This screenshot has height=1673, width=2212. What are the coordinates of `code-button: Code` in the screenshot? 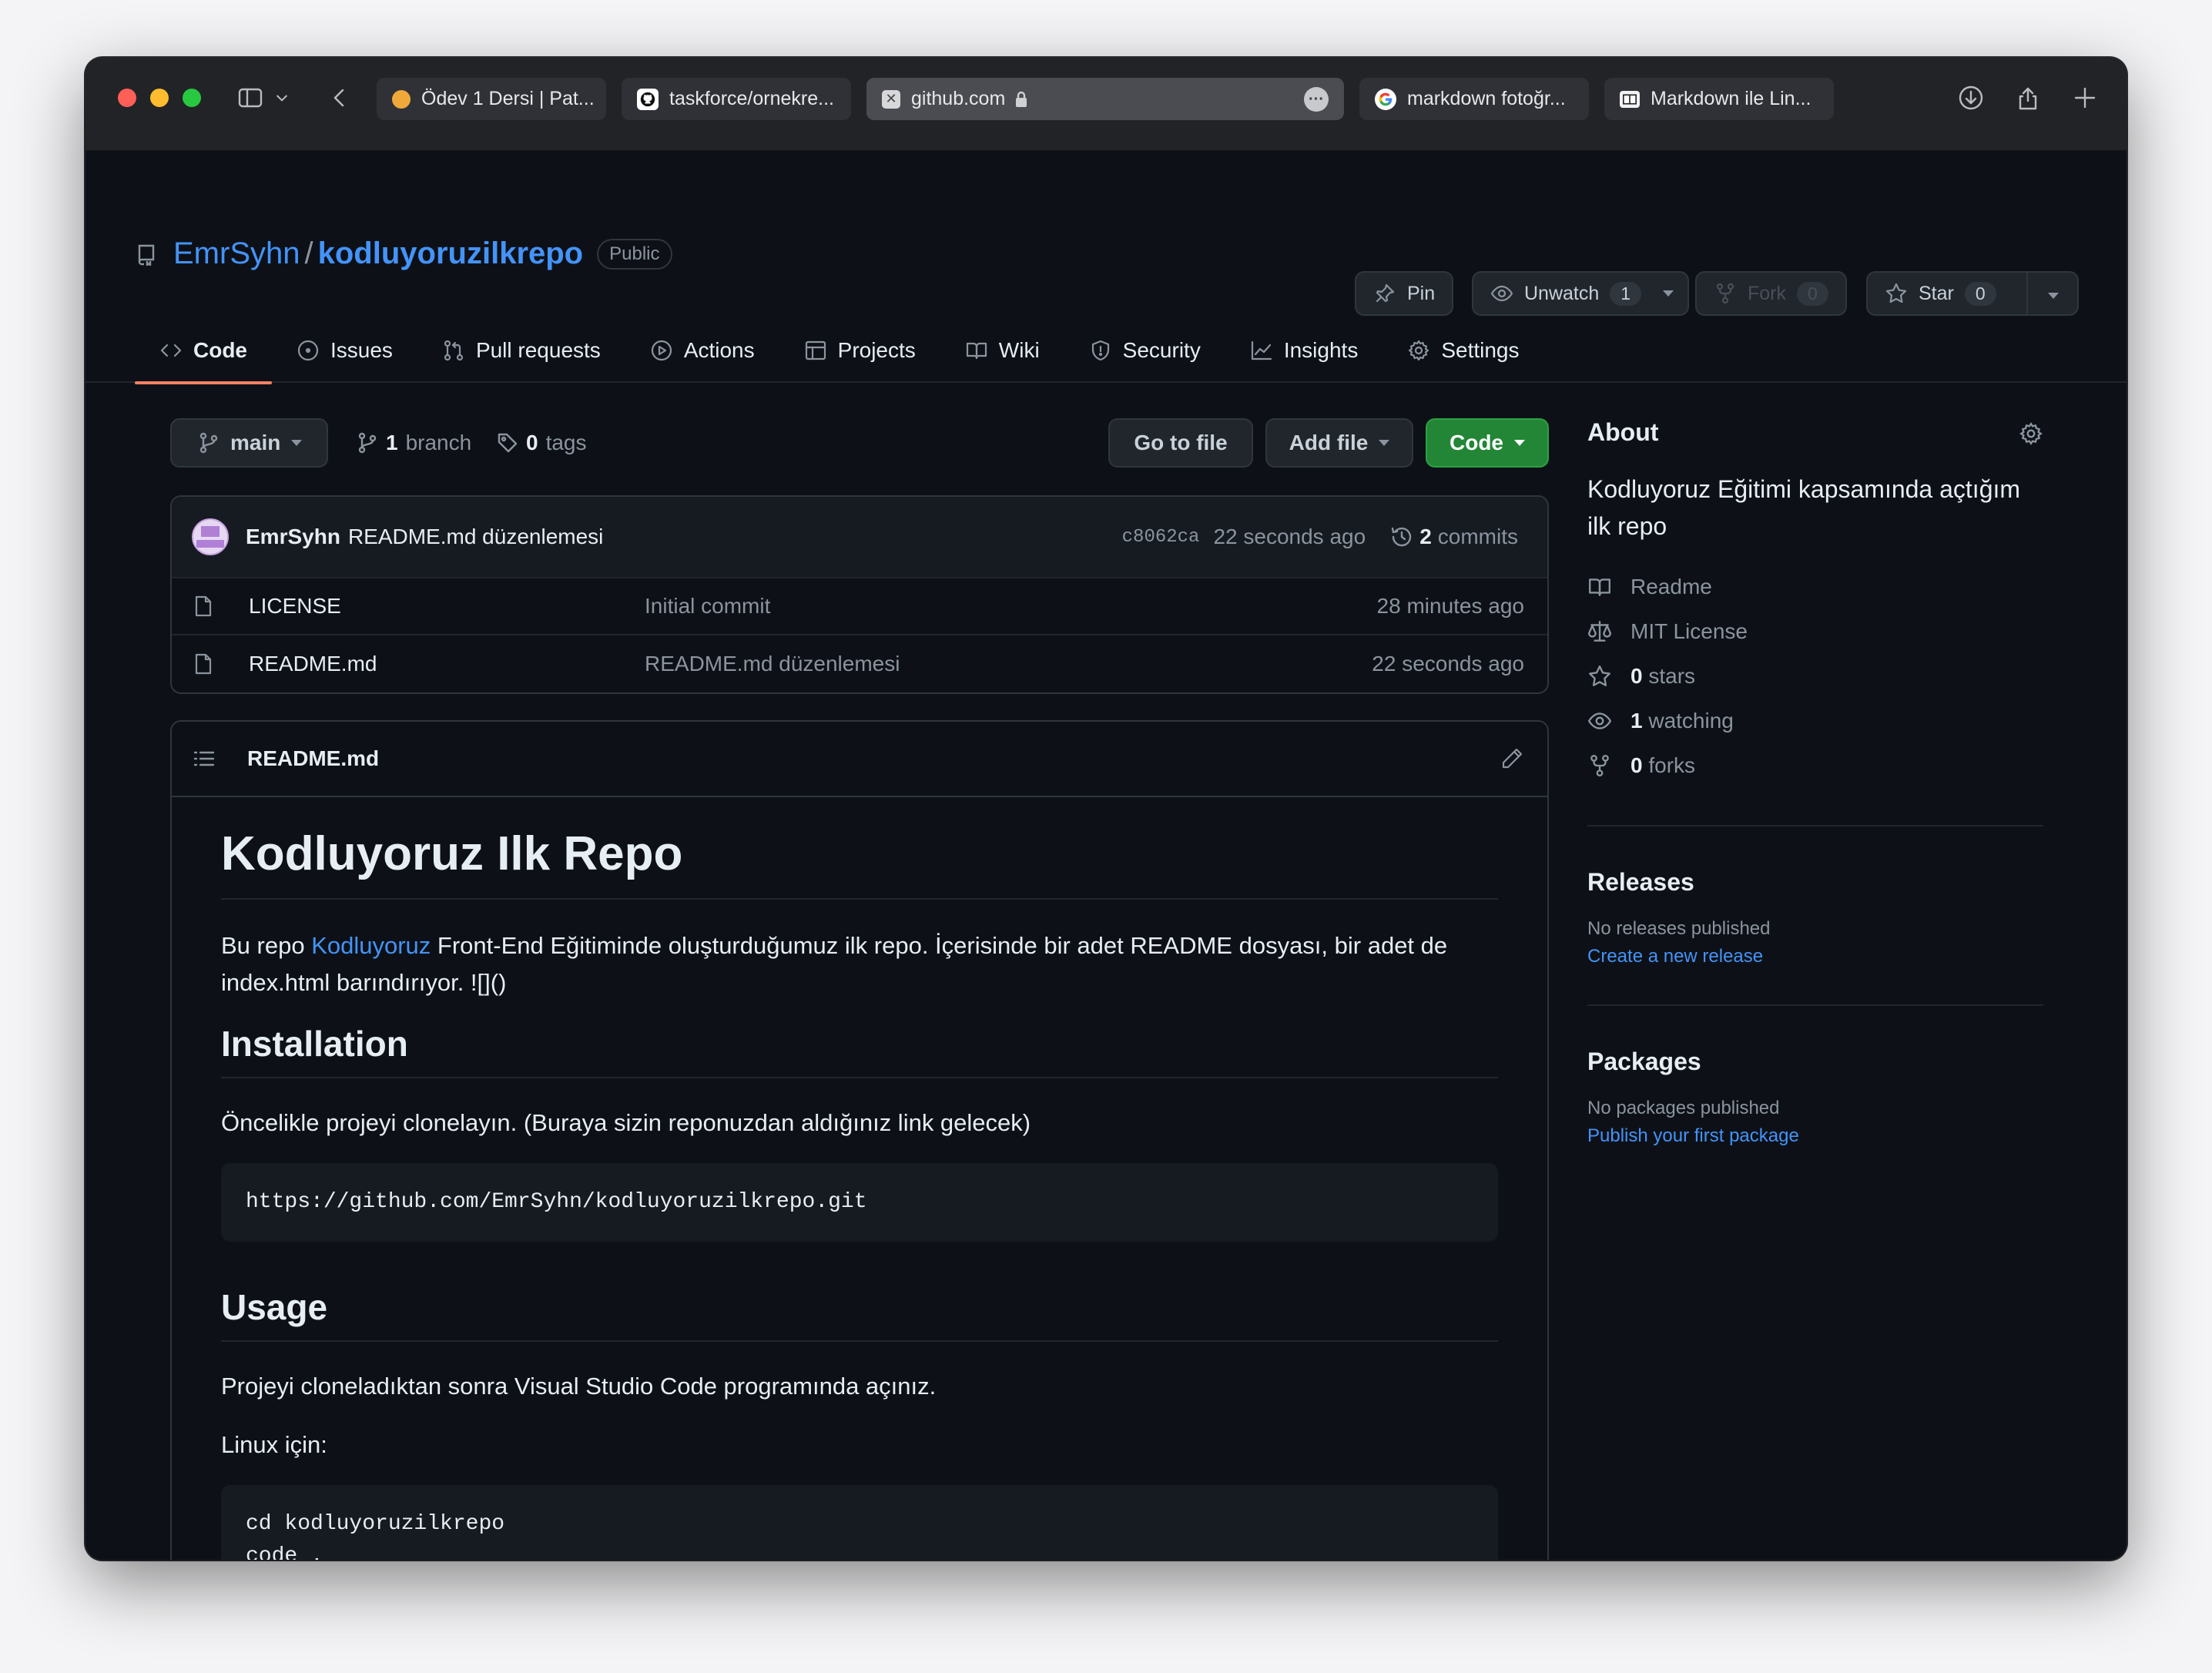 It's located at (1487, 443).